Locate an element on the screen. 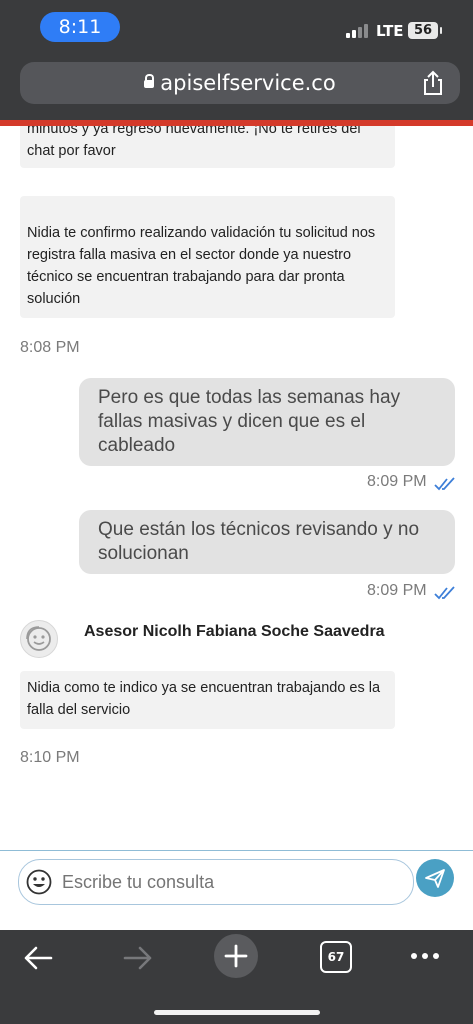  send-button is located at coordinates (435, 878).